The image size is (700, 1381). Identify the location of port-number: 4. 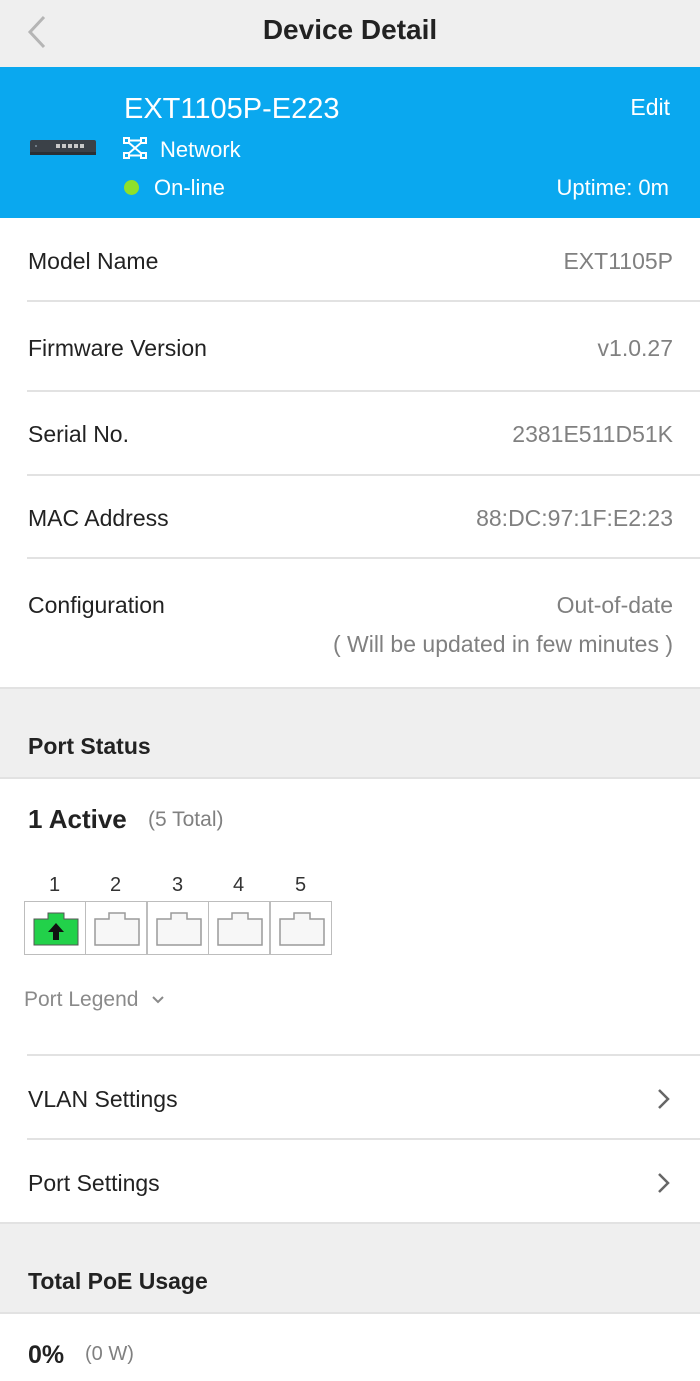
(238, 885).